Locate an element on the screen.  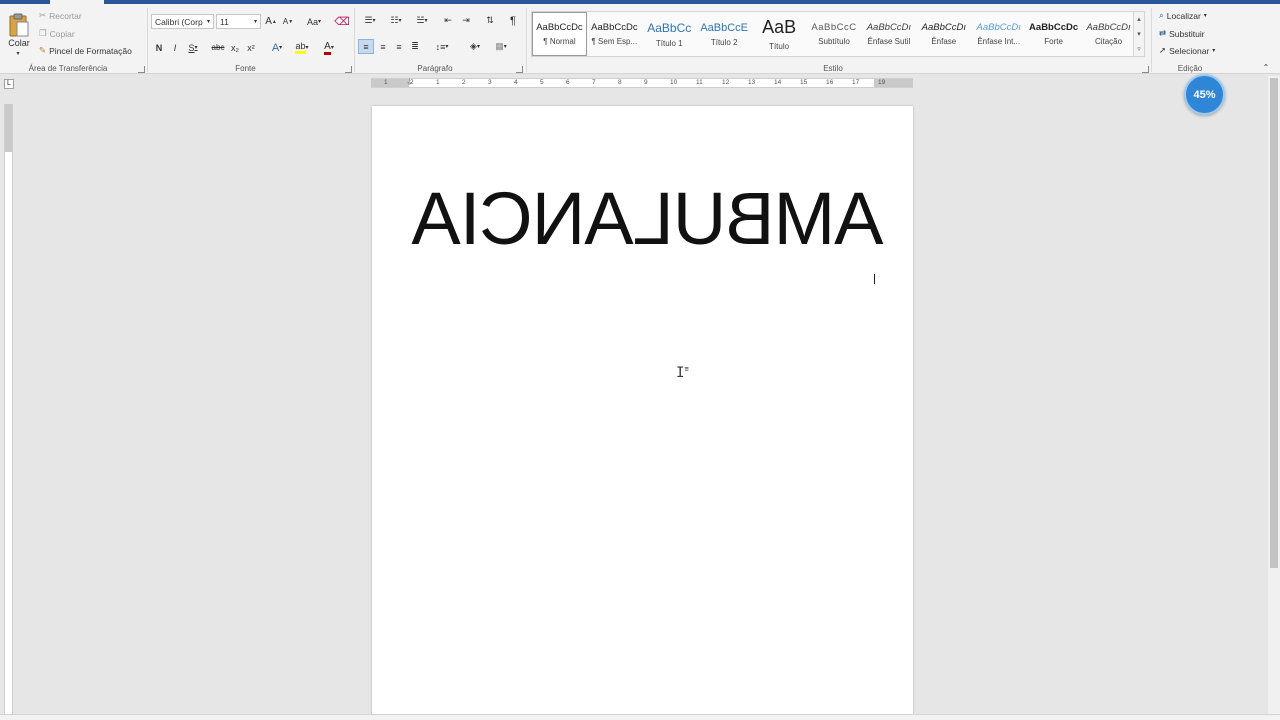
font-name-value: Calibri (Corp is located at coordinates (179, 21).